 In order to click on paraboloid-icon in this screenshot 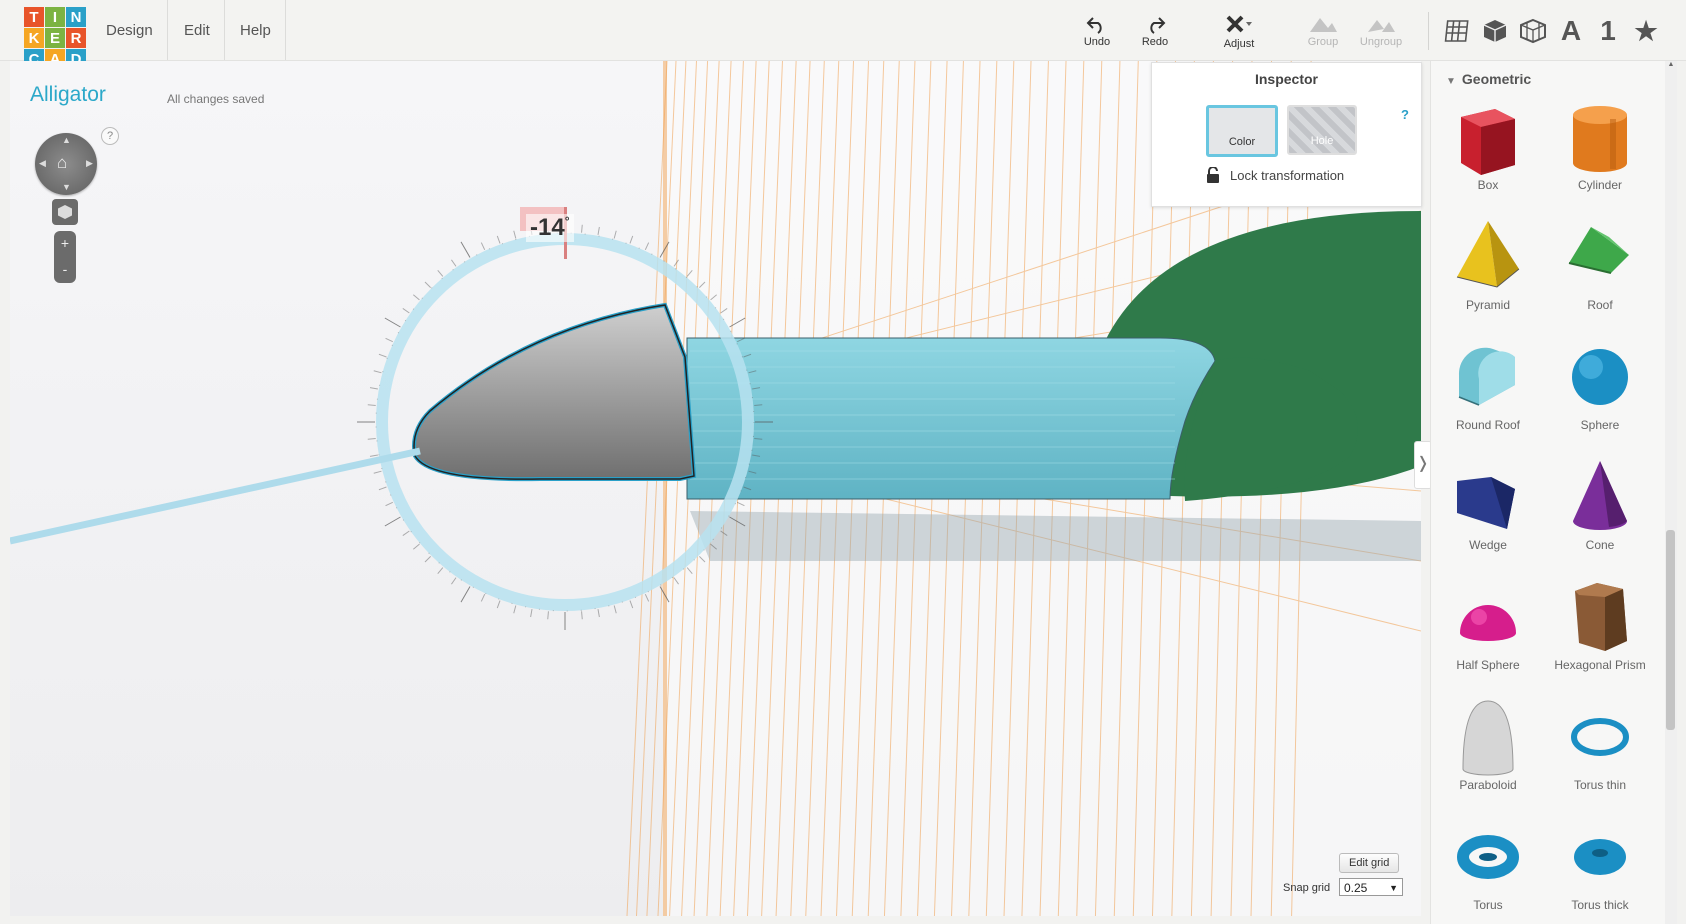, I will do `click(1488, 738)`.